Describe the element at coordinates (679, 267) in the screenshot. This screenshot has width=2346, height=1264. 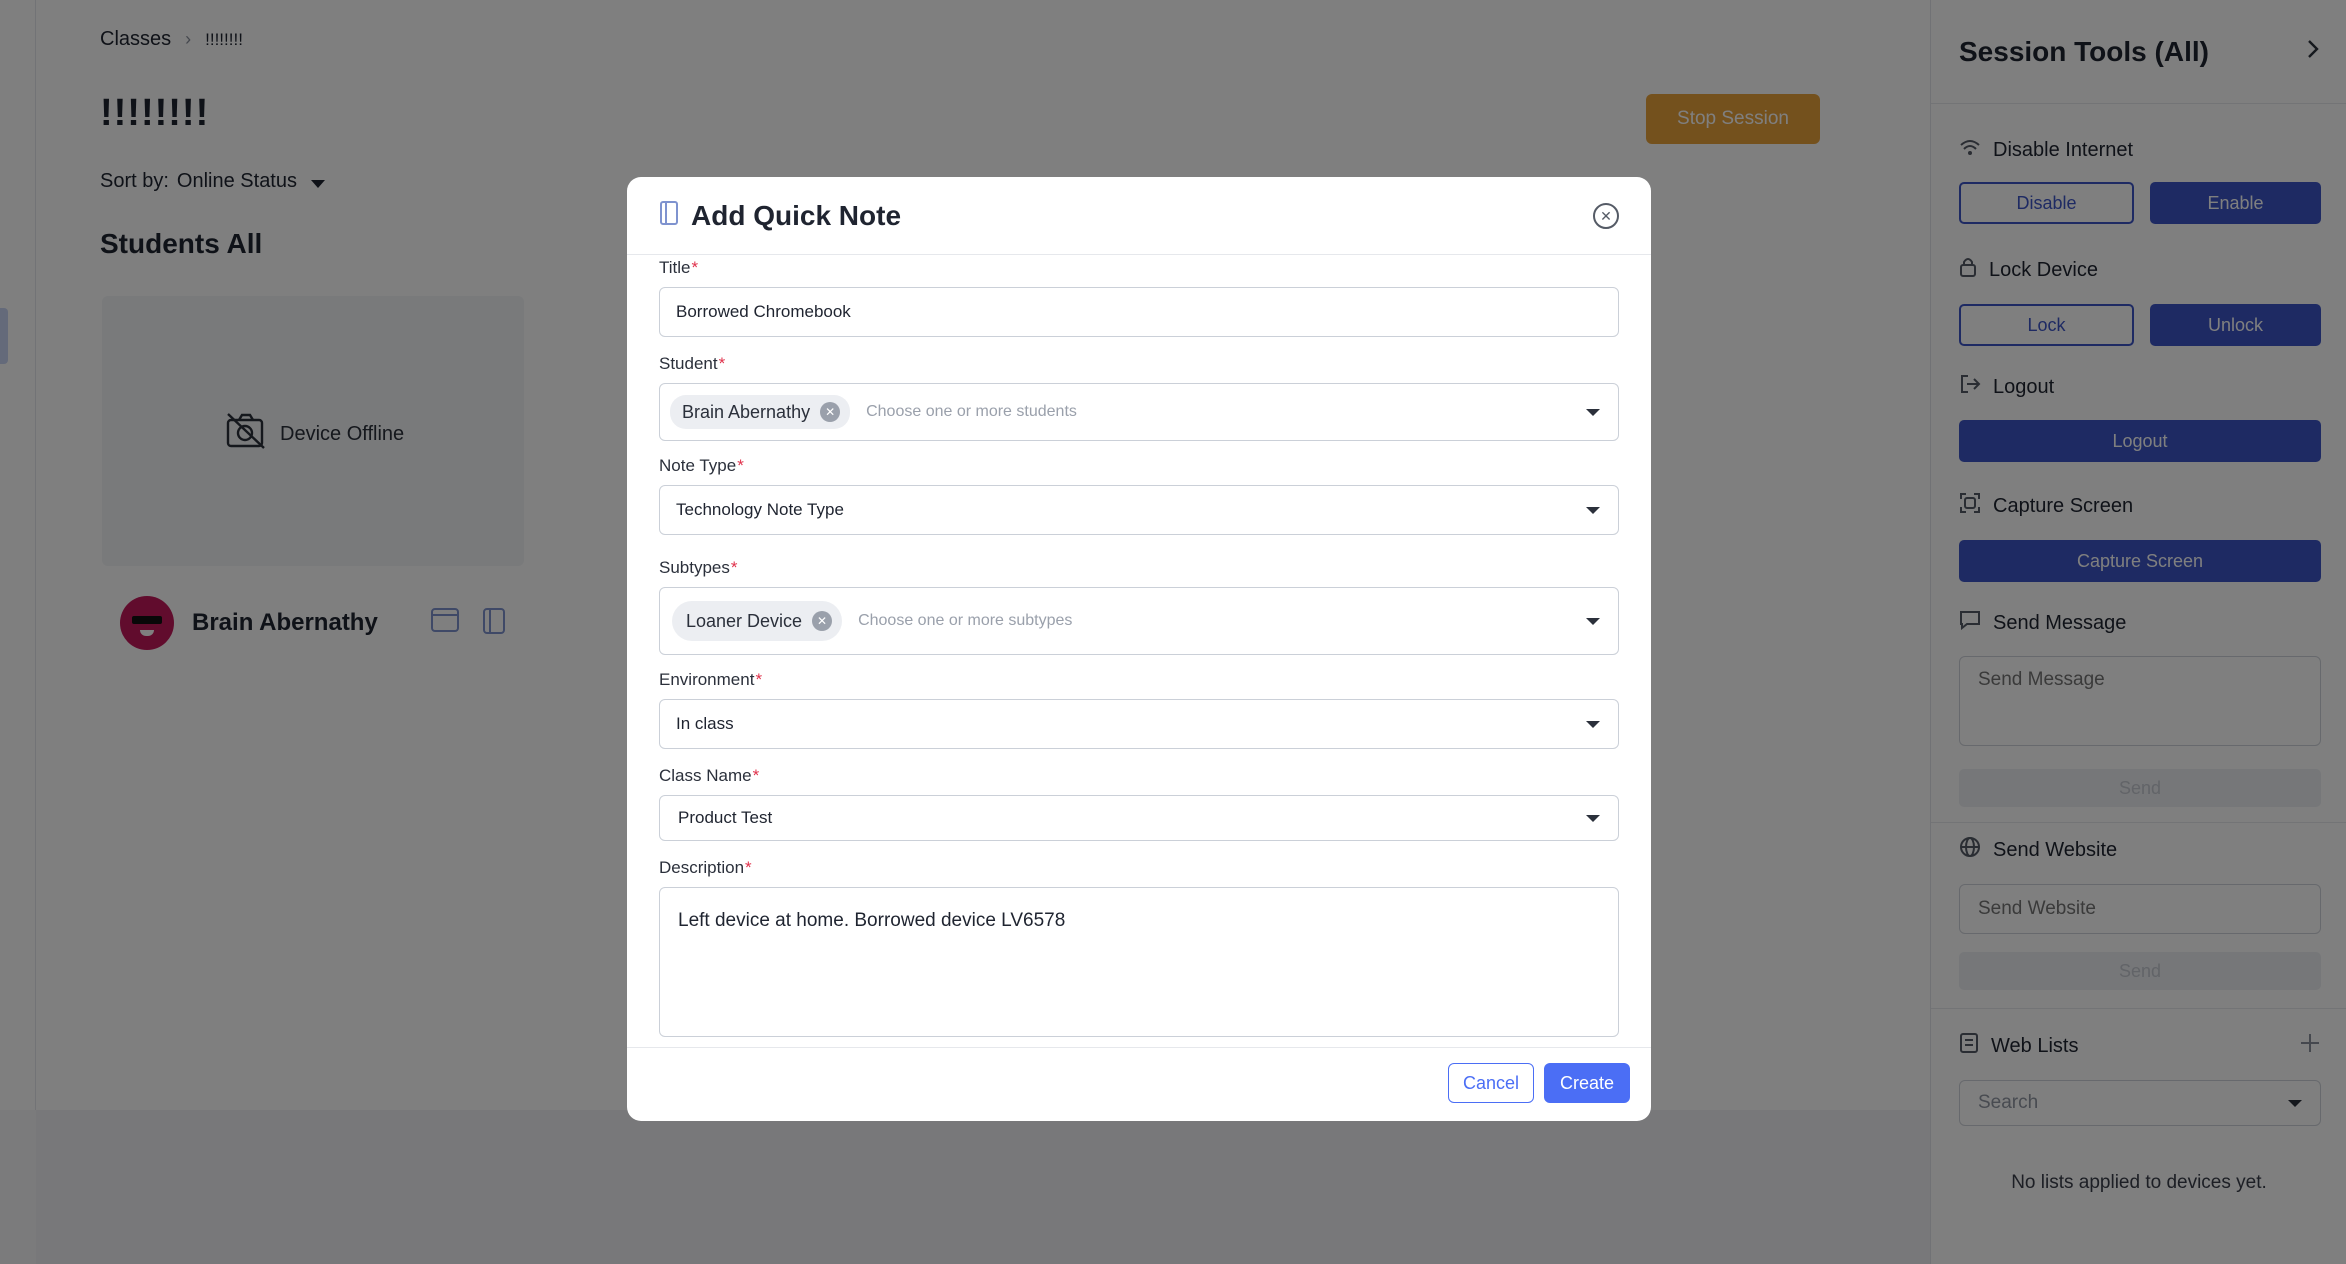
I see `title-field-label: Title *` at that location.